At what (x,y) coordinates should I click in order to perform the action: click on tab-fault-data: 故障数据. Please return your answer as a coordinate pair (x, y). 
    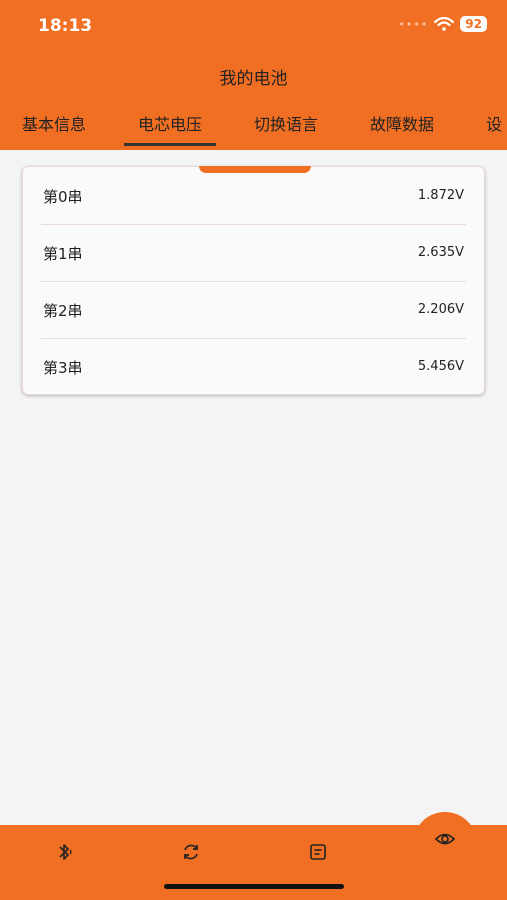
    Looking at the image, I should click on (402, 128).